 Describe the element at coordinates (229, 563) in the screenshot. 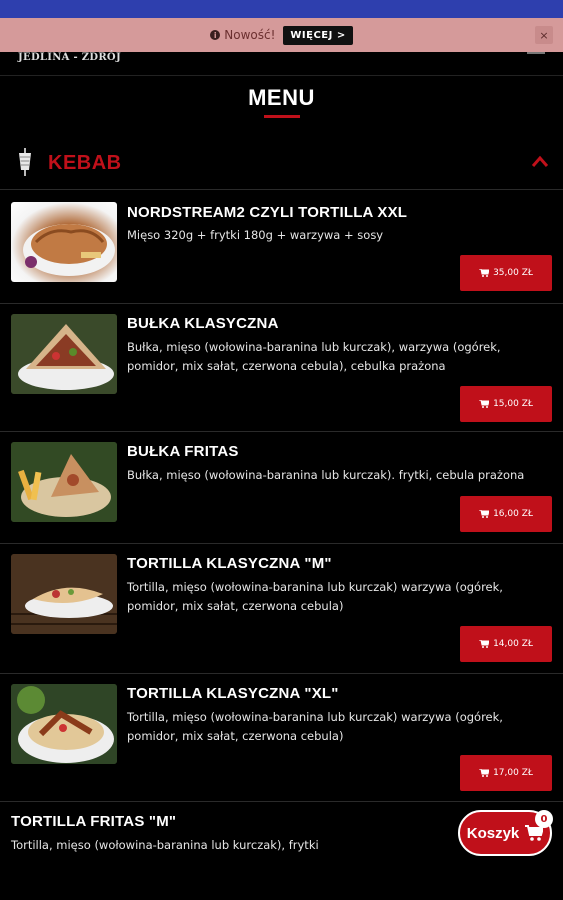

I see `item-title: TORTILLA KLASYCZNA "M"` at that location.